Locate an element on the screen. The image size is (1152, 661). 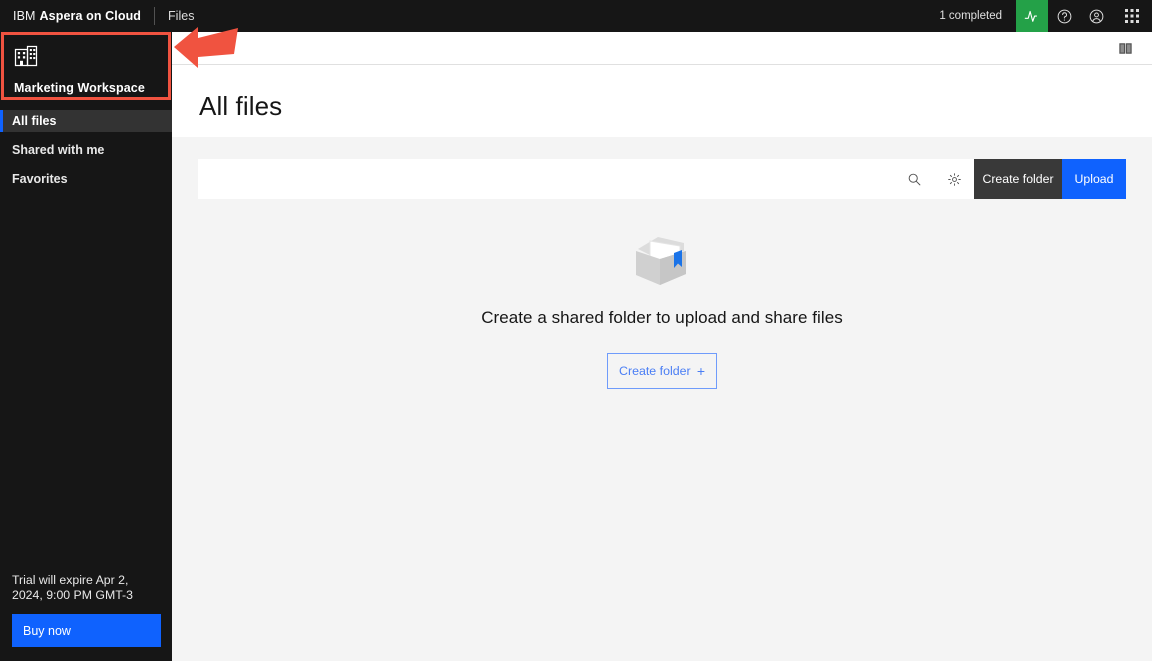
sidebar-item-shared-with-me: Shared with me is located at coordinates (86, 150).